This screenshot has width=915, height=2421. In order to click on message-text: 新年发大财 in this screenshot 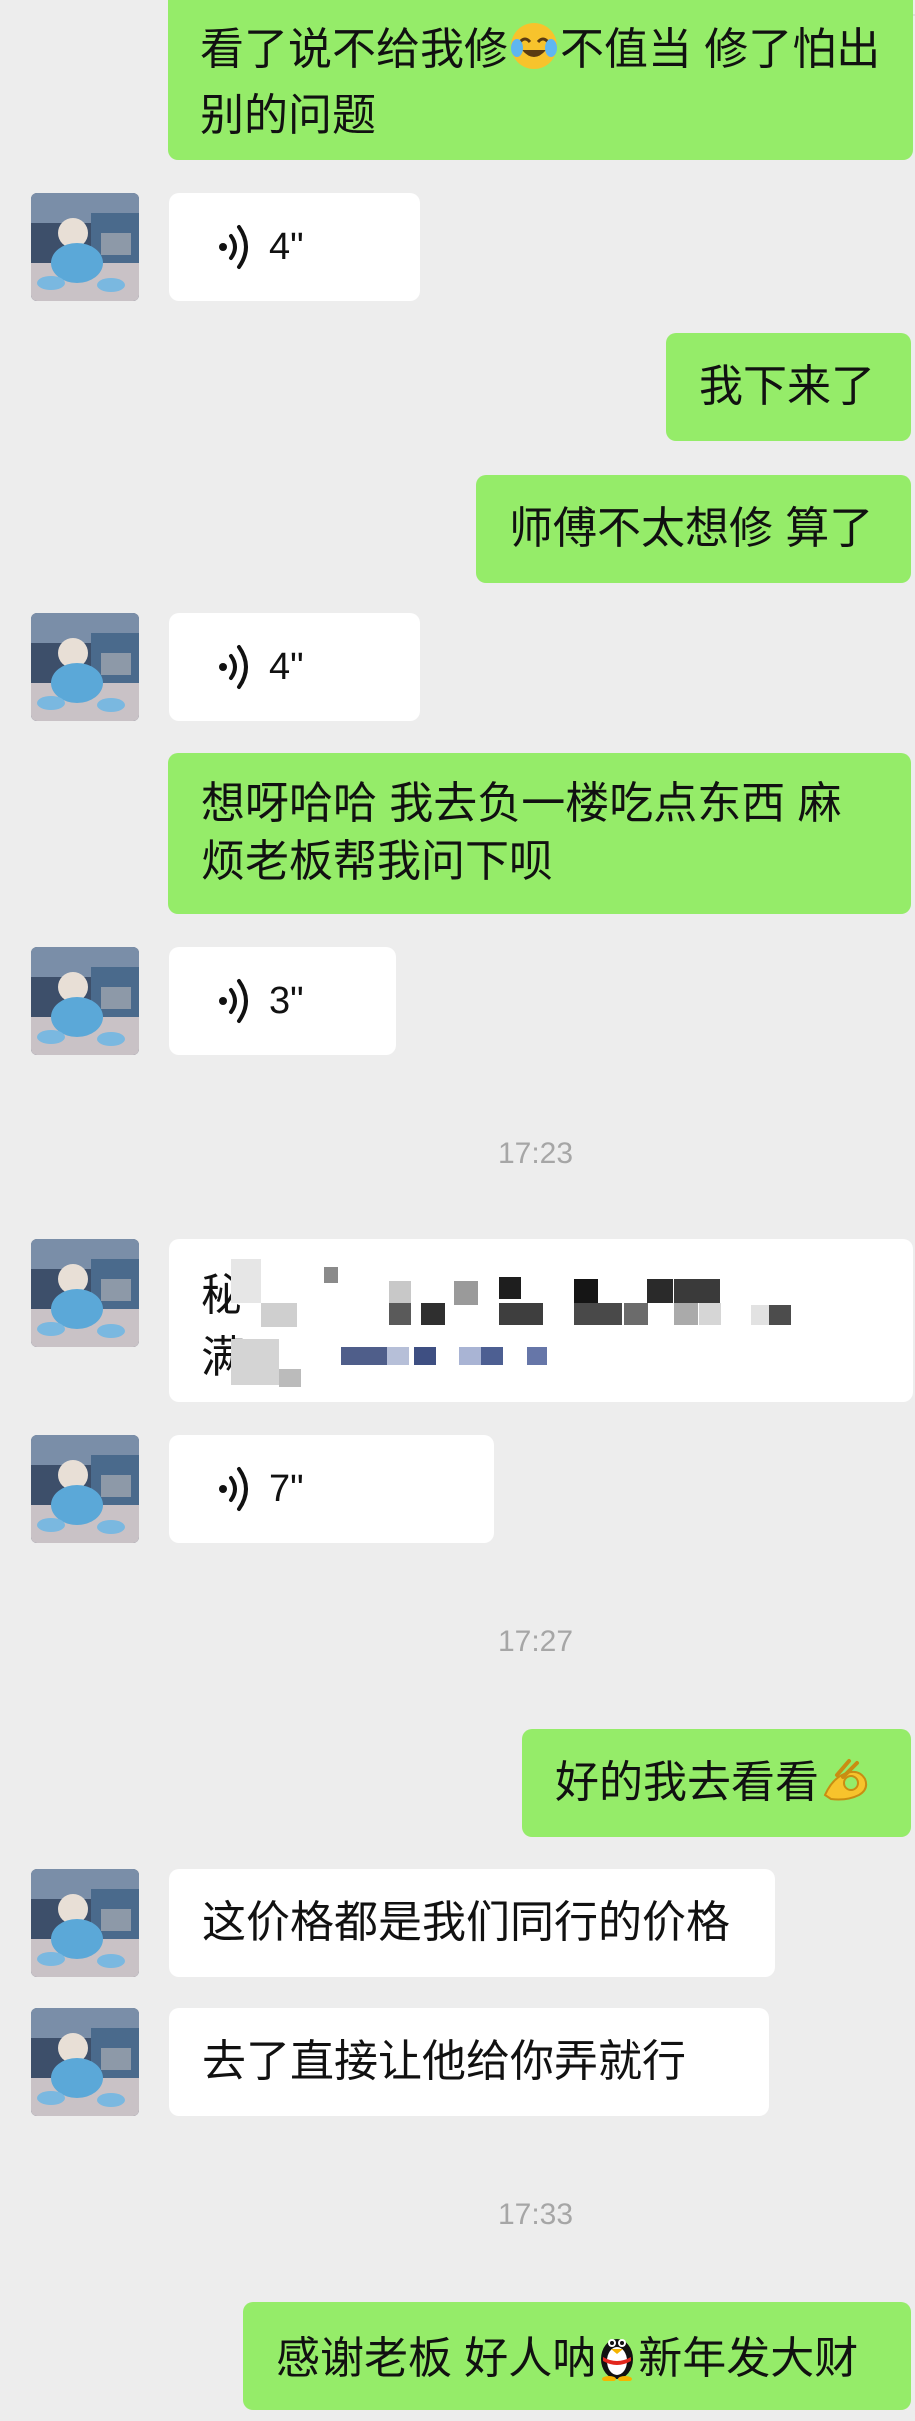, I will do `click(748, 2358)`.